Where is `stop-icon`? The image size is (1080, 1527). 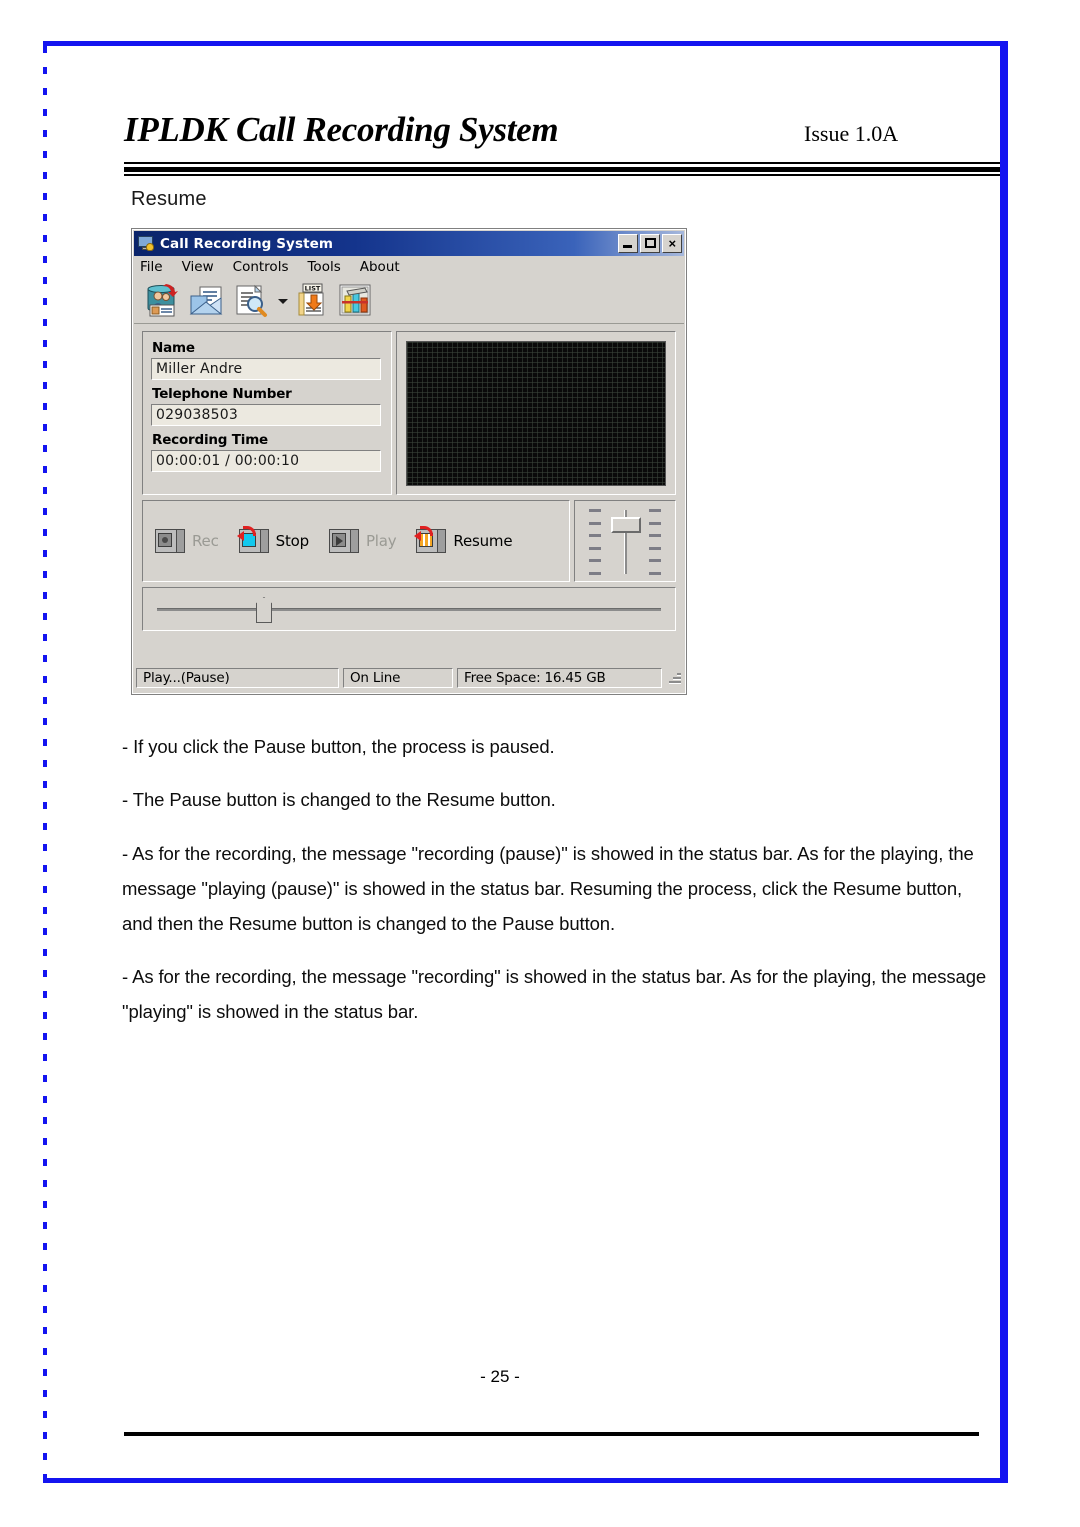 stop-icon is located at coordinates (252, 541).